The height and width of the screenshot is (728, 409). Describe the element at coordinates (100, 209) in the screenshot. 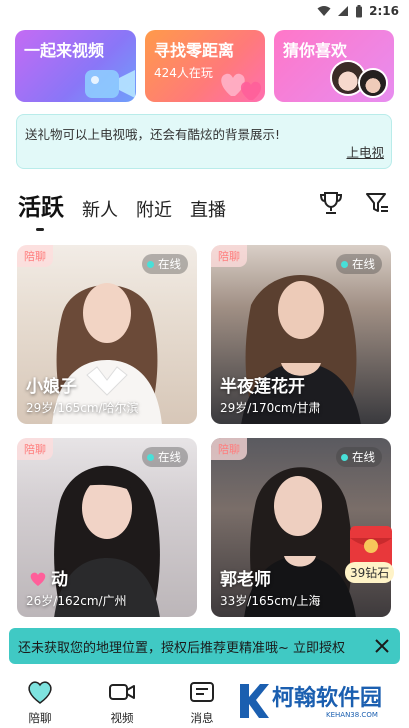

I see `tab-new: 新人` at that location.